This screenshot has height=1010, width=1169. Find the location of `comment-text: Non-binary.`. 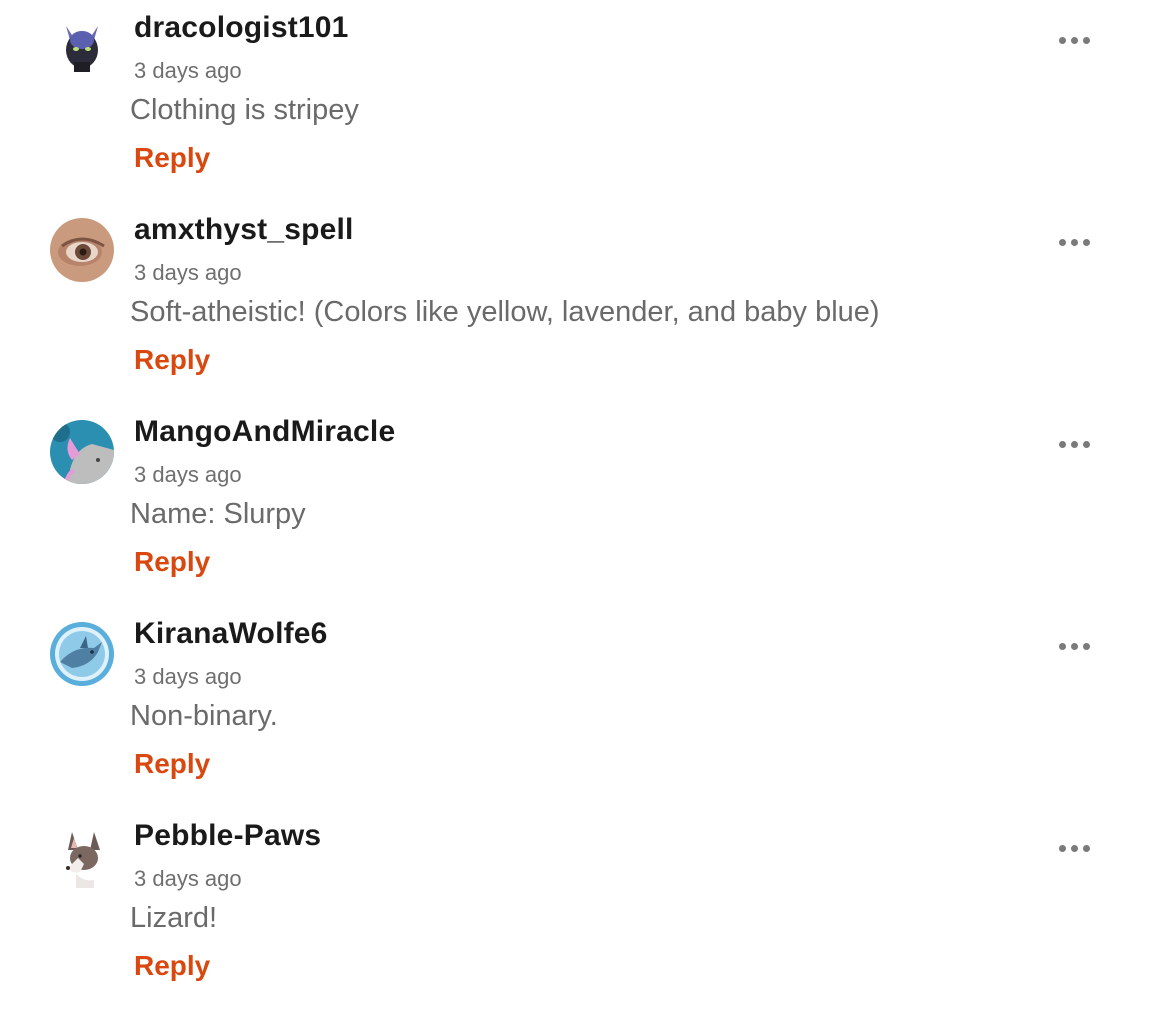

comment-text: Non-binary. is located at coordinates (204, 716).